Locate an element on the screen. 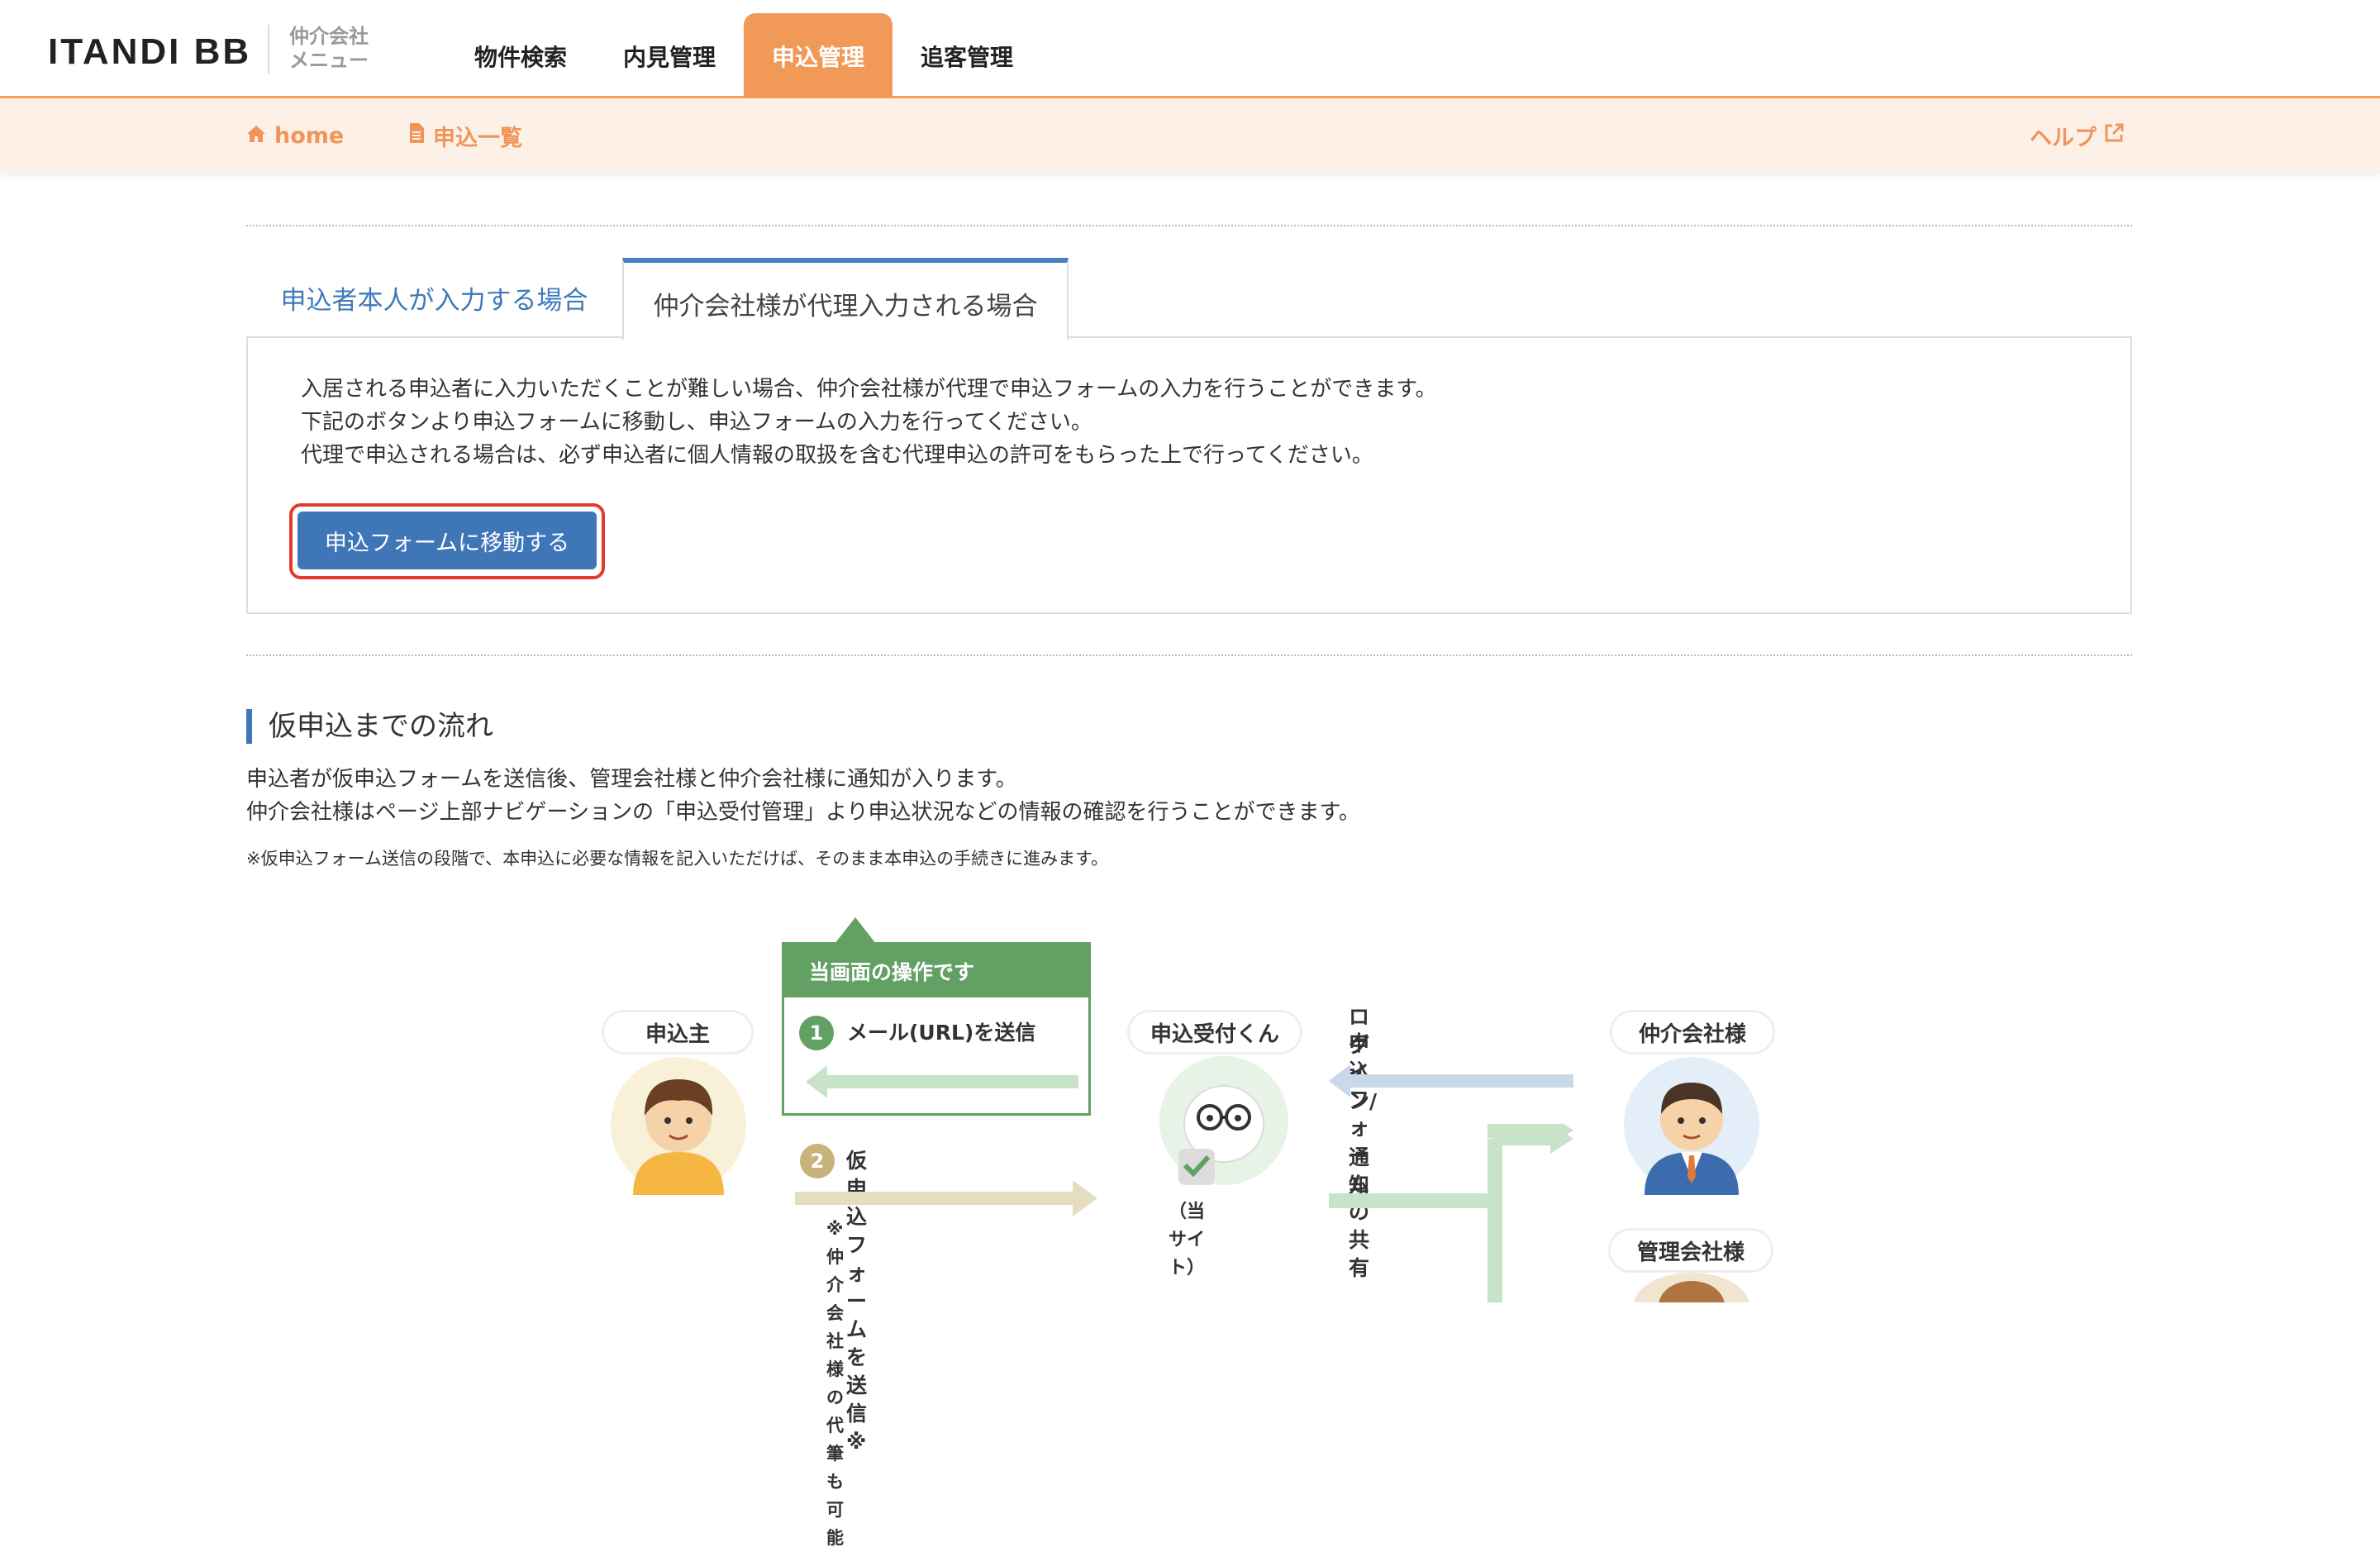 The height and width of the screenshot is (1552, 2380). login-share-arrow is located at coordinates (1451, 1080).